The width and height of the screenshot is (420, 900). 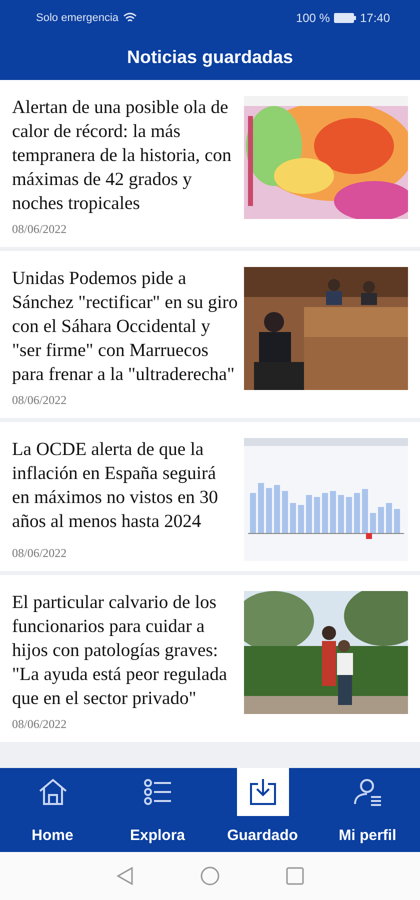 What do you see at coordinates (210, 57) in the screenshot?
I see `screen-title: Noticias guardadas` at bounding box center [210, 57].